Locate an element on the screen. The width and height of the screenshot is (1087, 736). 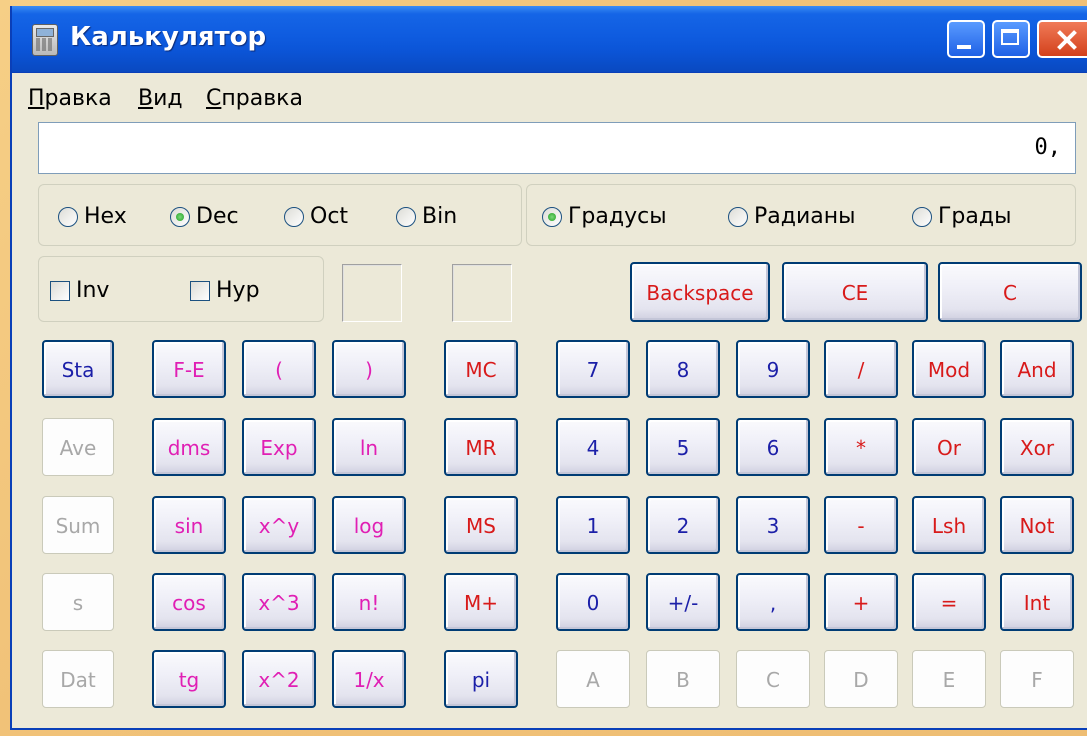
radio-label: Oct is located at coordinates (329, 216).